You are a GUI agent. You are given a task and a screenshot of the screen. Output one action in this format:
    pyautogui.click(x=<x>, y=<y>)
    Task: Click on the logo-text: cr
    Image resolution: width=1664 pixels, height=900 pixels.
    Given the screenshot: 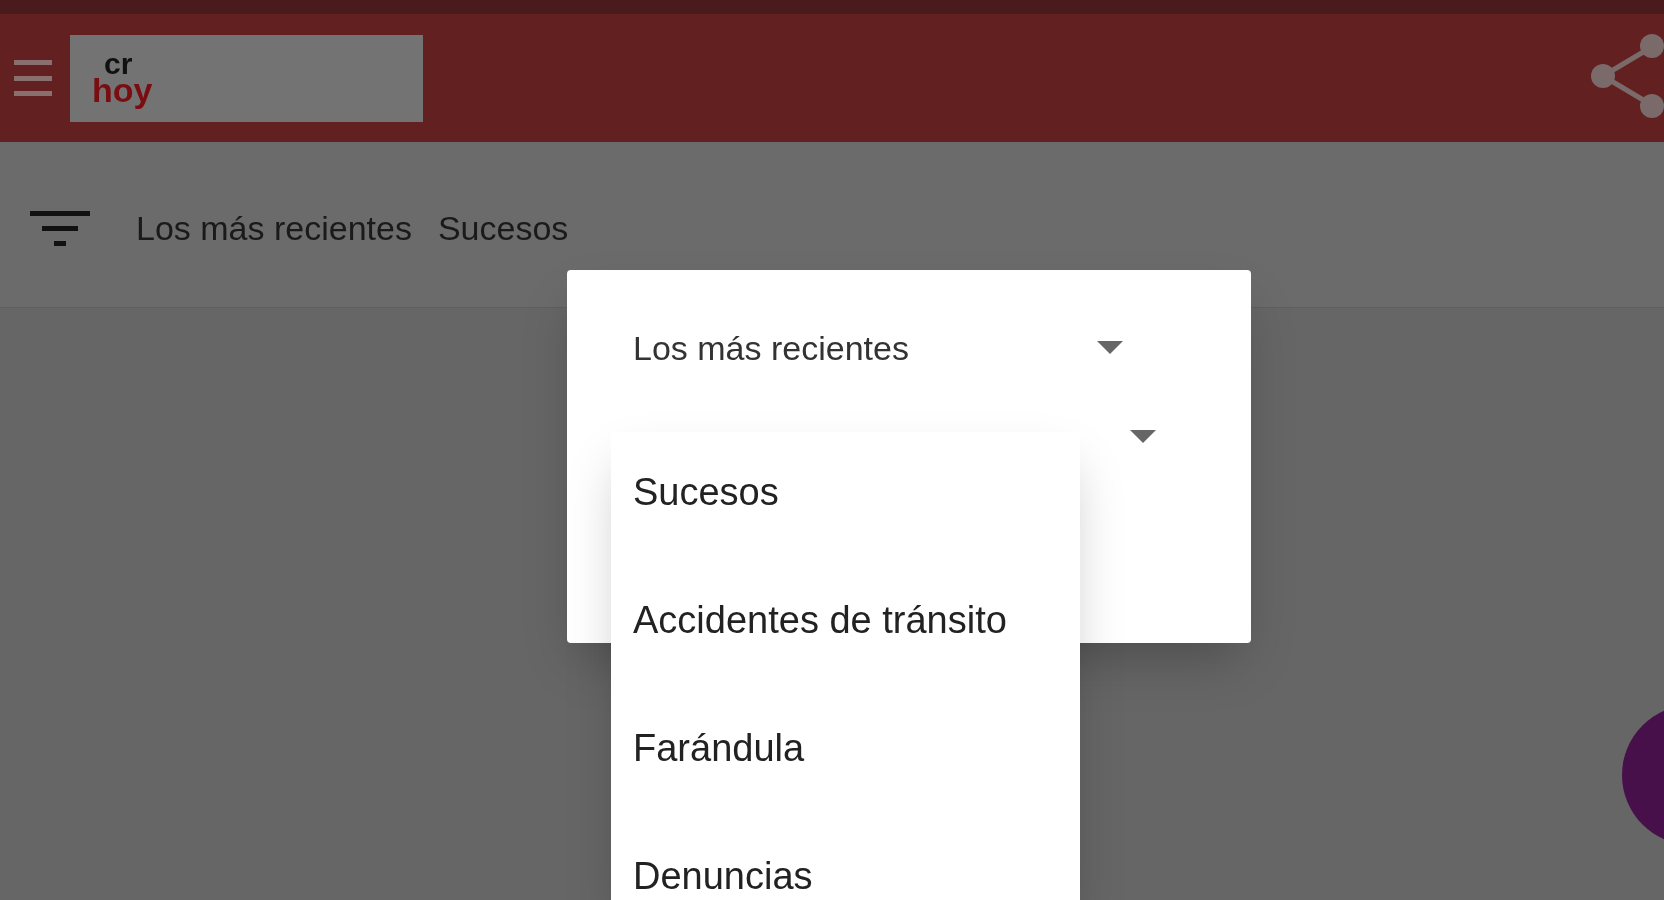 What is the action you would take?
    pyautogui.click(x=118, y=63)
    